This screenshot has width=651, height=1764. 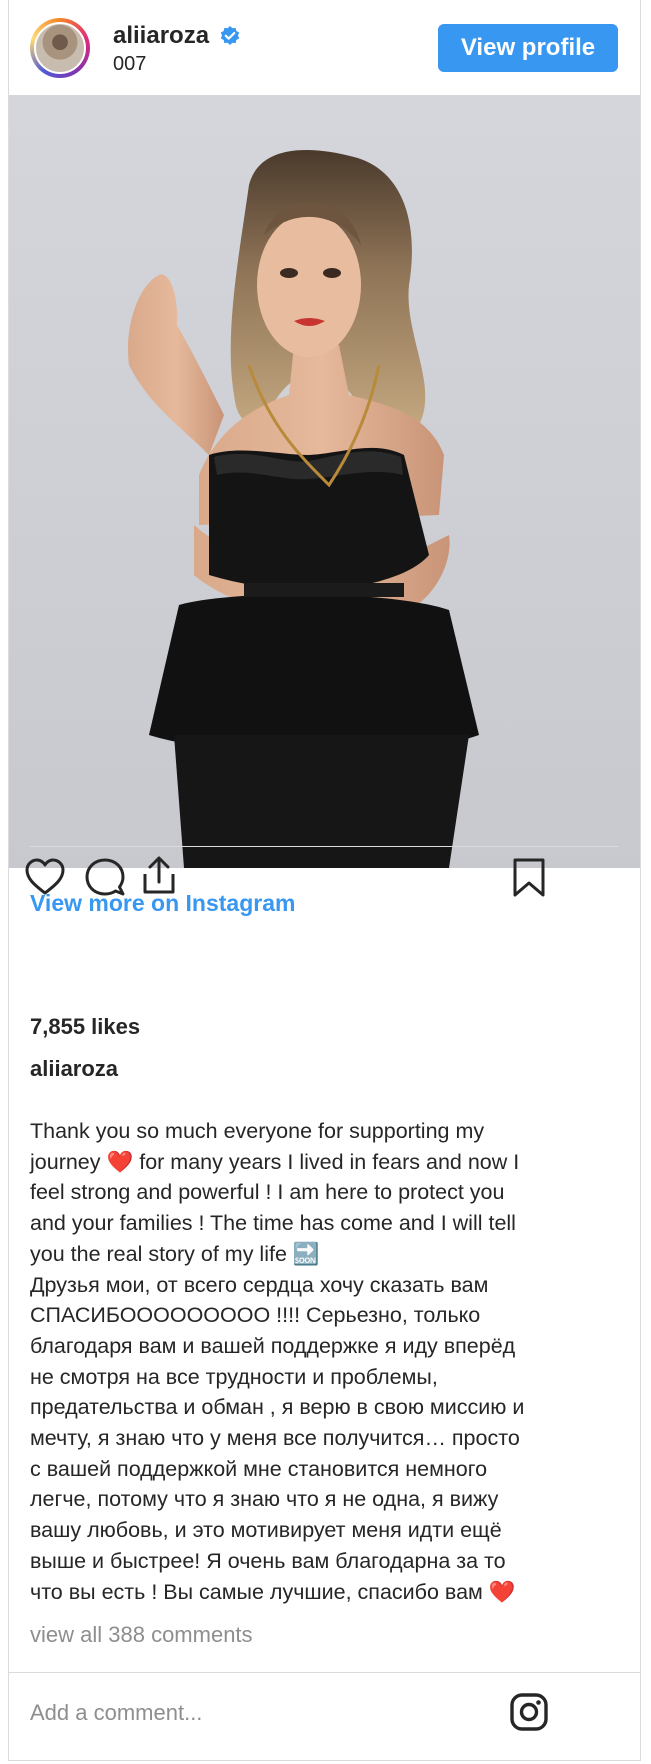 What do you see at coordinates (529, 878) in the screenshot?
I see `bookmark-icon` at bounding box center [529, 878].